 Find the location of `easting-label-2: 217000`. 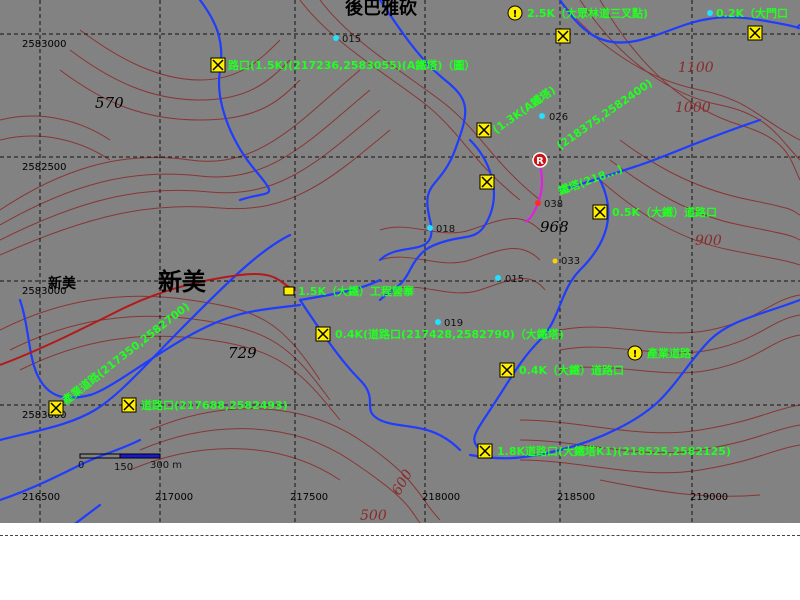

easting-label-2: 217000 is located at coordinates (174, 497).